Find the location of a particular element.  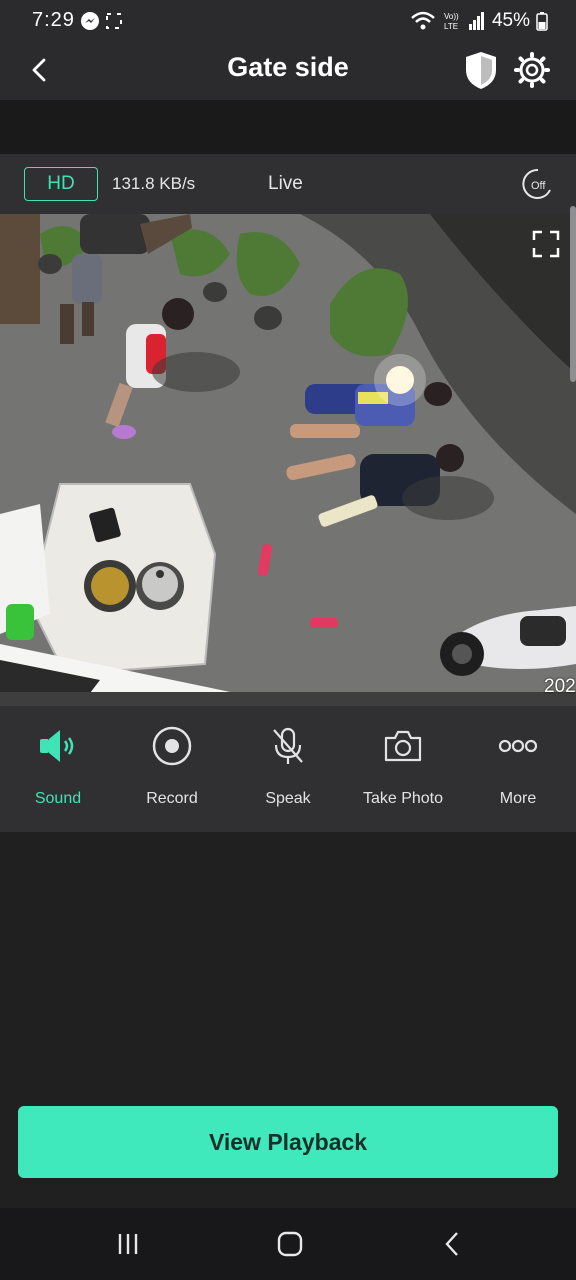

battery-percent: 45% is located at coordinates (510, 20).